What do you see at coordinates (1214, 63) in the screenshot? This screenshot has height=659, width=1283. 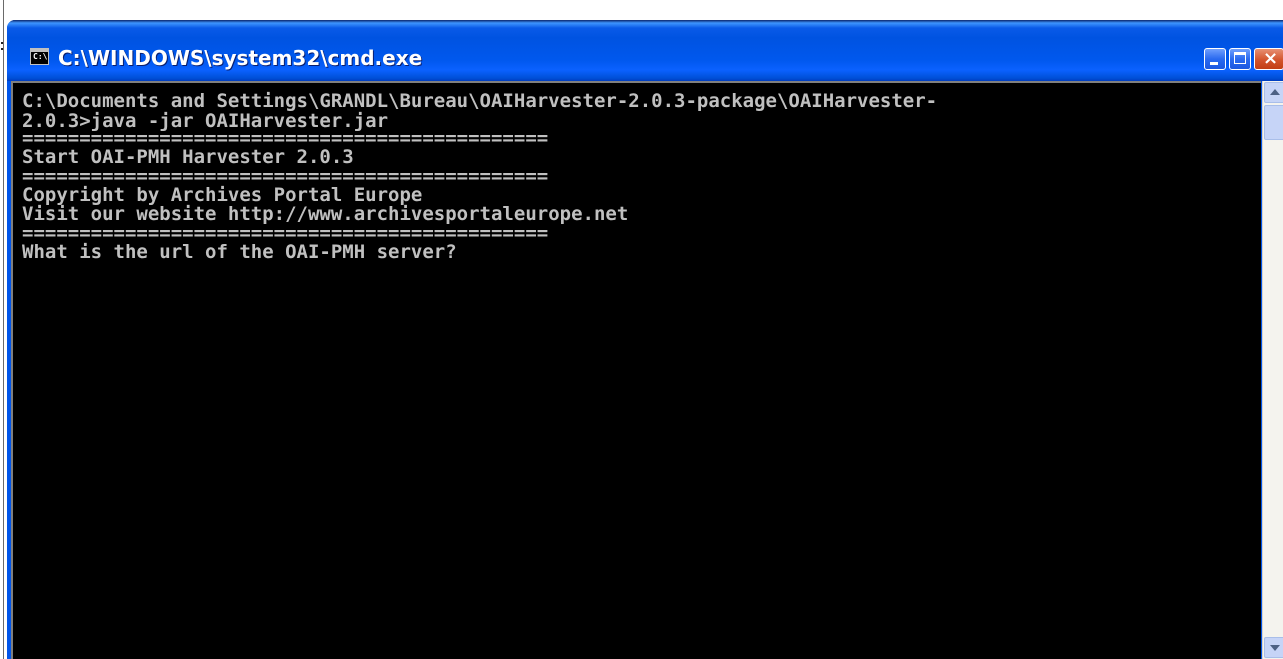 I see `minimize-icon` at bounding box center [1214, 63].